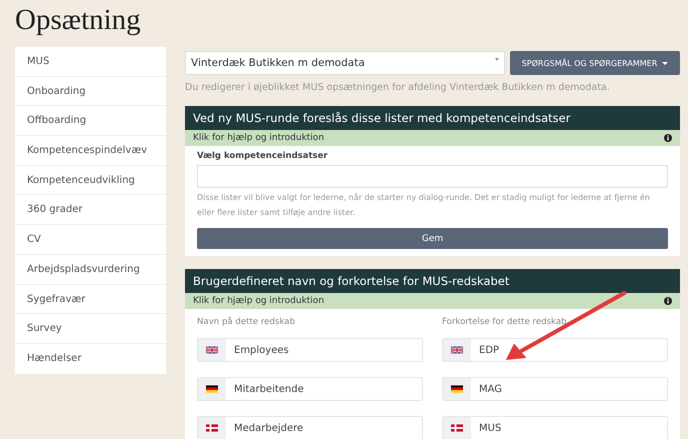  I want to click on page-title: Opsætning, so click(78, 20).